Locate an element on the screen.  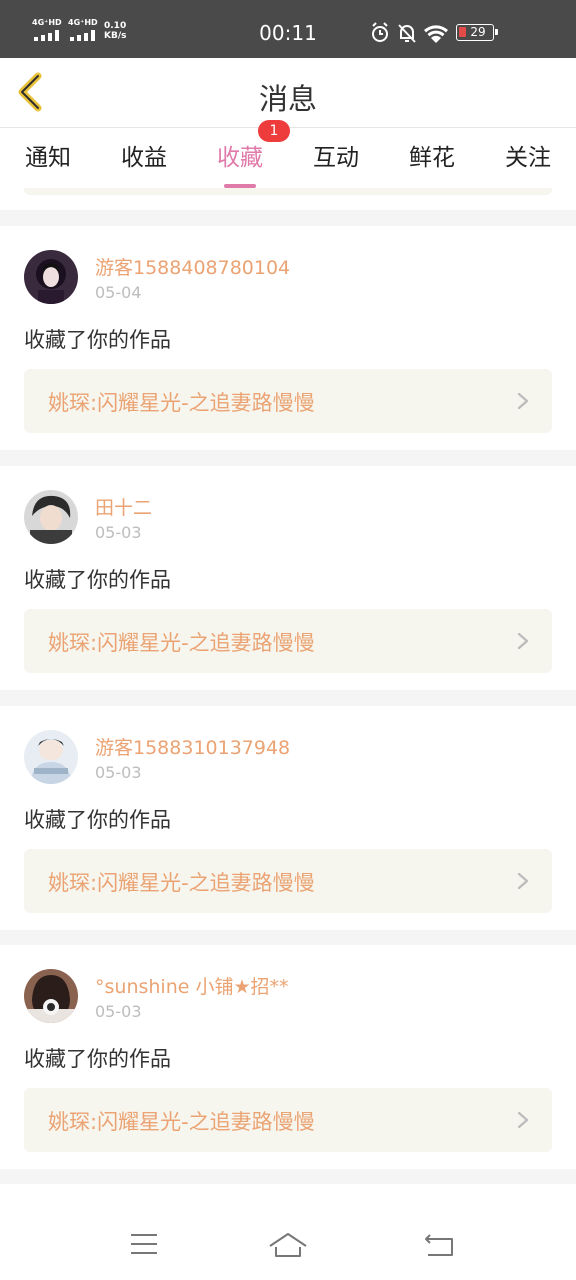
username: 田十二 is located at coordinates (123, 506).